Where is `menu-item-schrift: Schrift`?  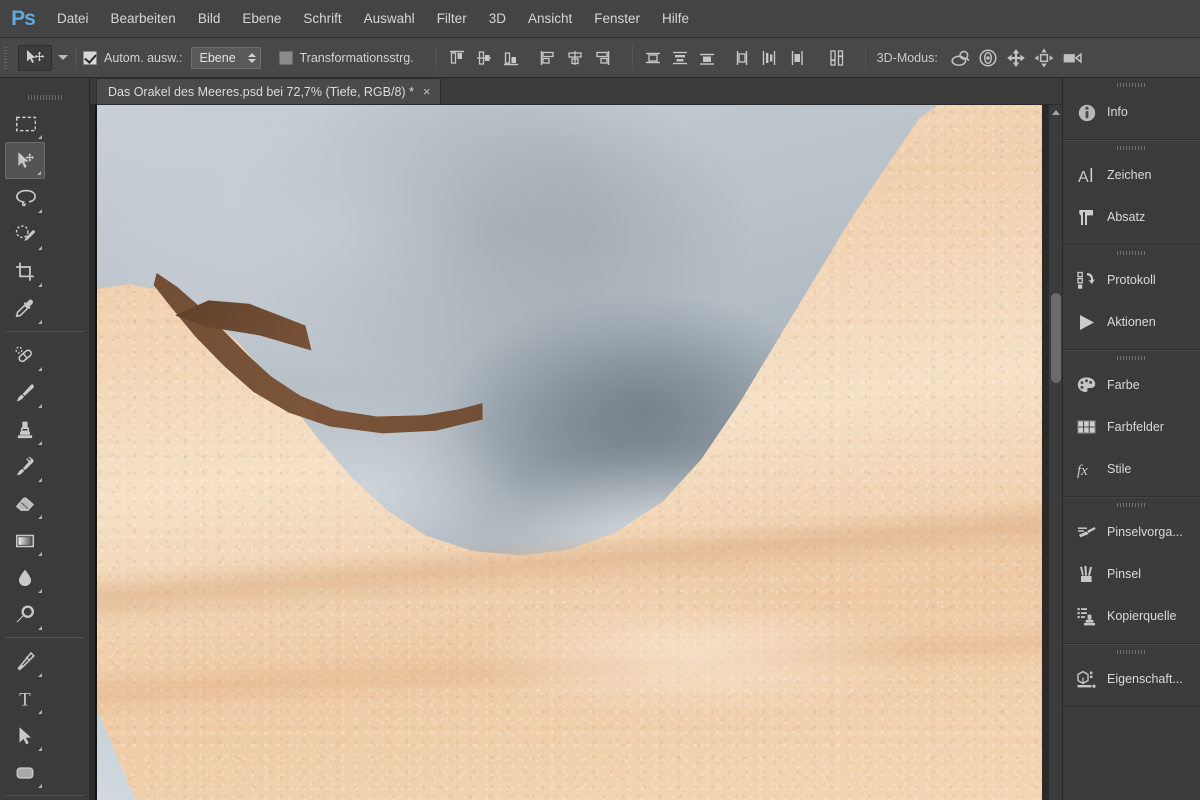
menu-item-schrift: Schrift is located at coordinates (322, 19).